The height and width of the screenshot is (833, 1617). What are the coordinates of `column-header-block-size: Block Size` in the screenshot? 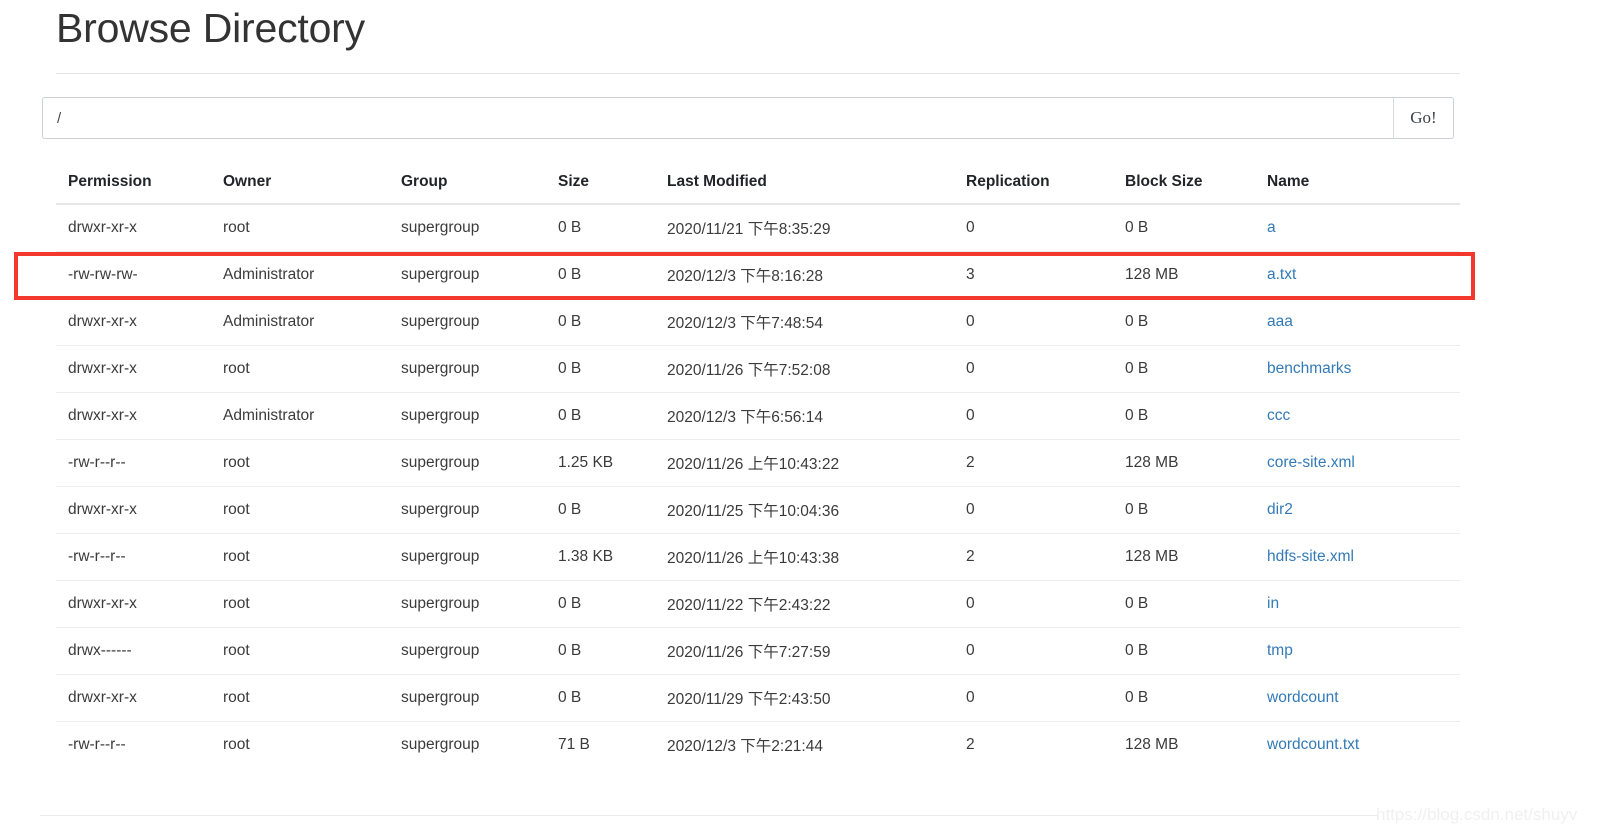 It's located at (1184, 184).